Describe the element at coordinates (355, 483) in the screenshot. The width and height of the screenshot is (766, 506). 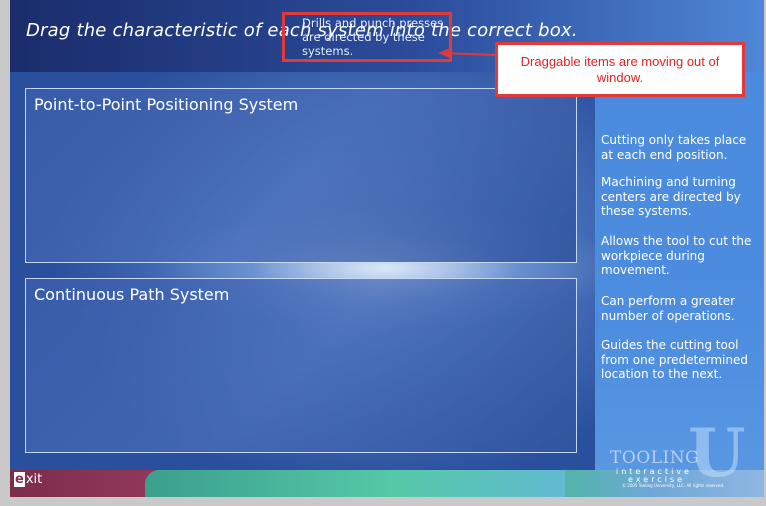
I see `footer-accent-teal` at that location.